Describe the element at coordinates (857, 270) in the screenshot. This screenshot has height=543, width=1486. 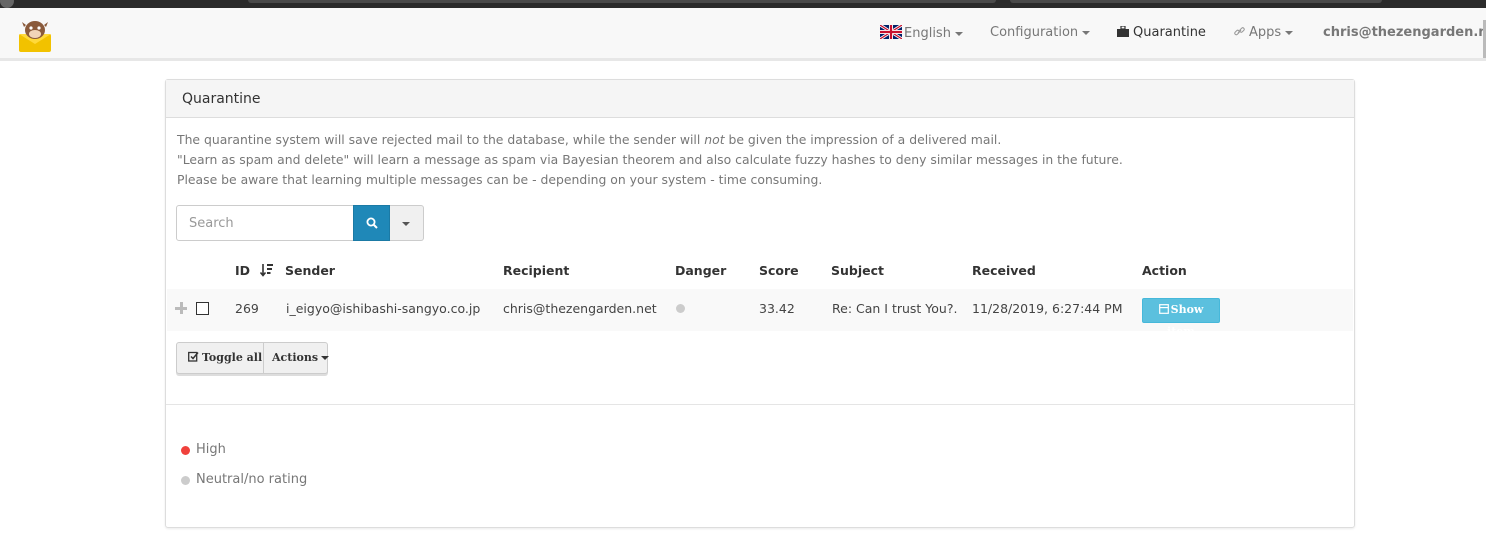
I see `column-header-subject: Subject` at that location.